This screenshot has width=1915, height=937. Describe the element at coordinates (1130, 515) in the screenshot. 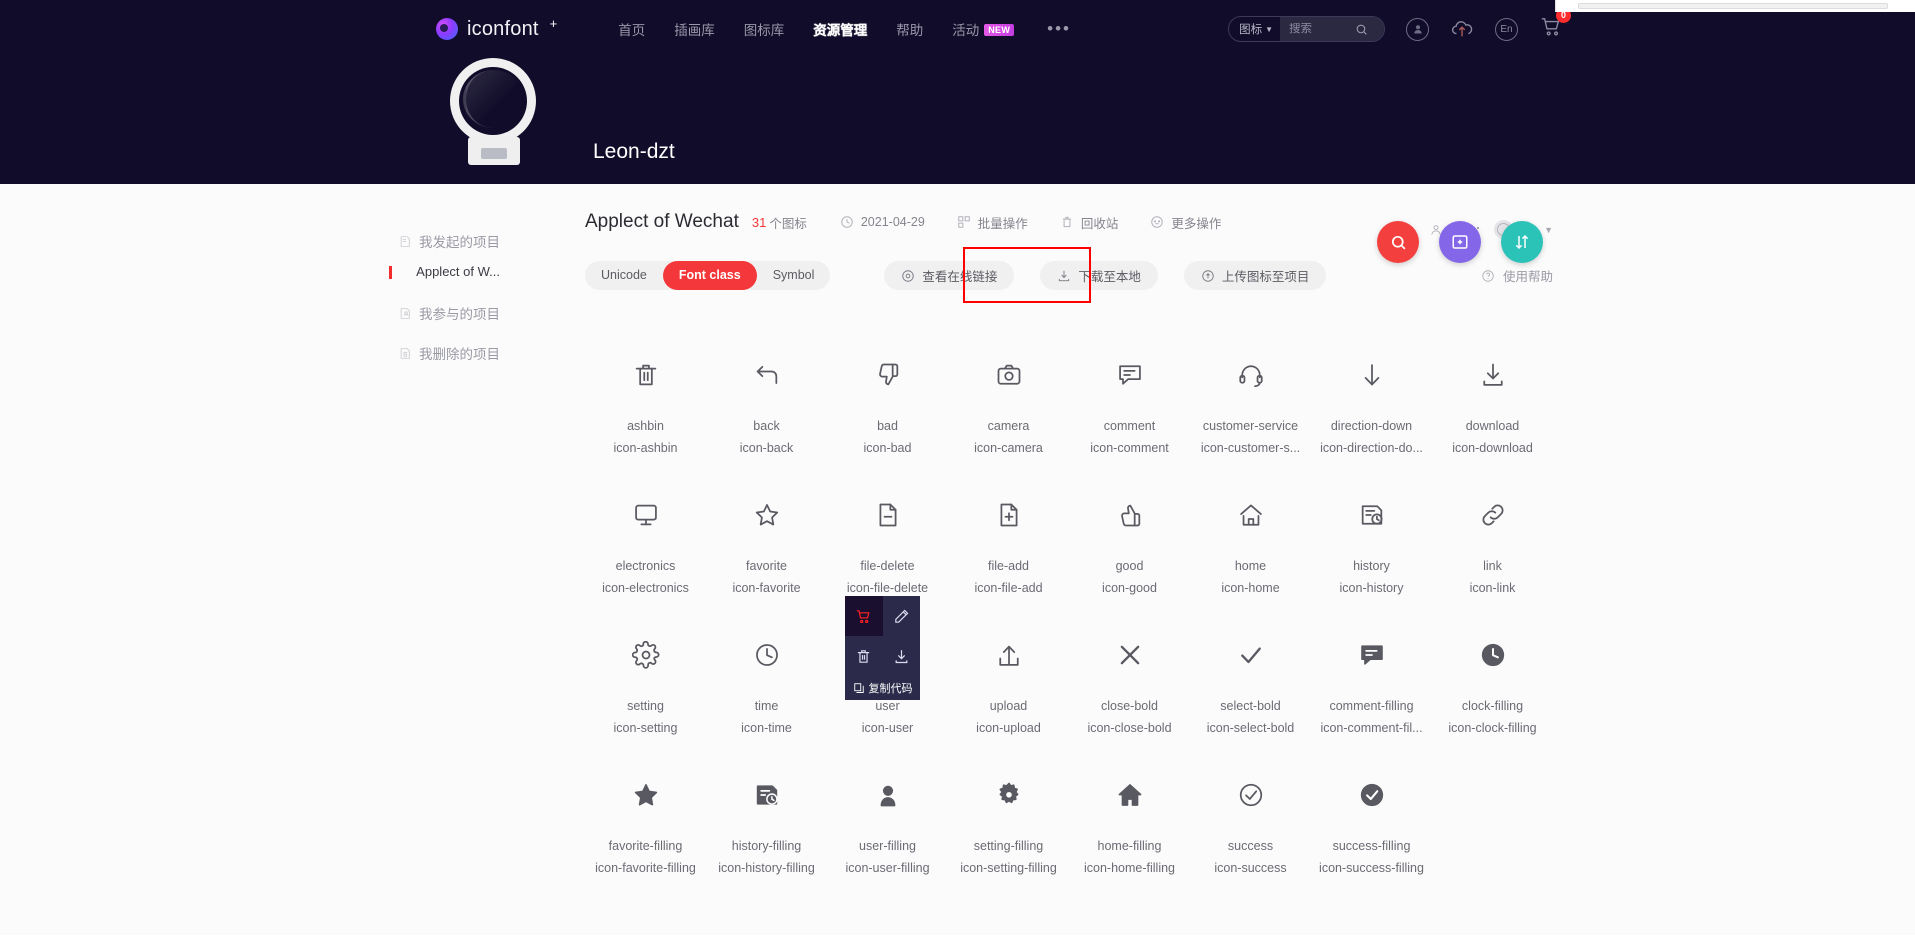

I see `thumb-up-icon` at that location.